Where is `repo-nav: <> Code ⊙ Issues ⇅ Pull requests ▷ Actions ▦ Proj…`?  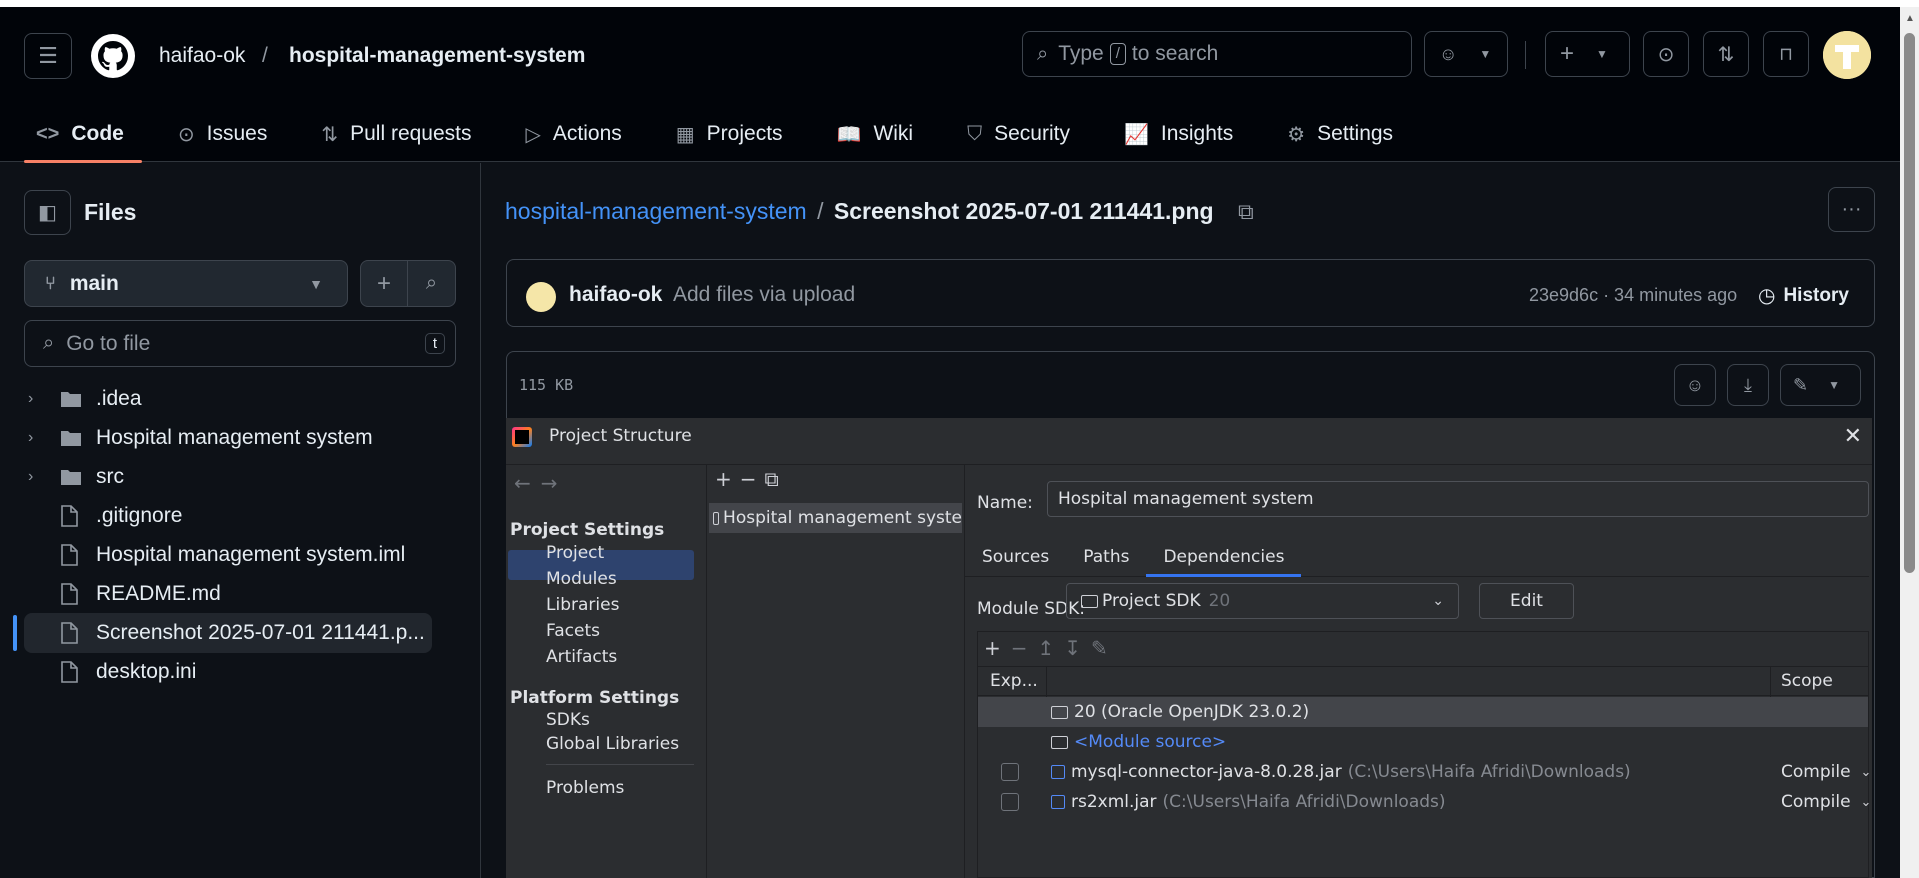 repo-nav: <> Code ⊙ Issues ⇅ Pull requests ▷ Actions ▦ Proj… is located at coordinates (705, 134).